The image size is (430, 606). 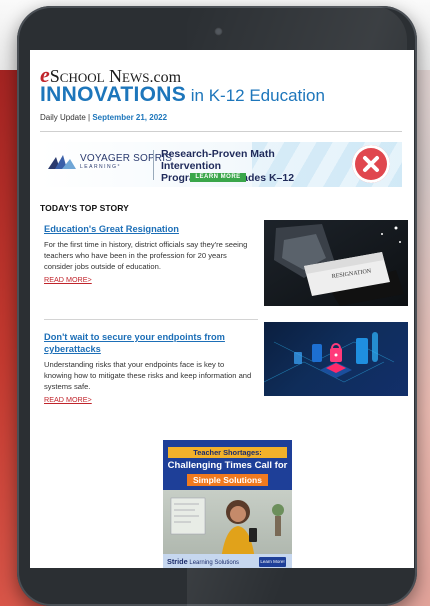 I want to click on ad-logo-tag: LEARNING°, so click(x=101, y=167).